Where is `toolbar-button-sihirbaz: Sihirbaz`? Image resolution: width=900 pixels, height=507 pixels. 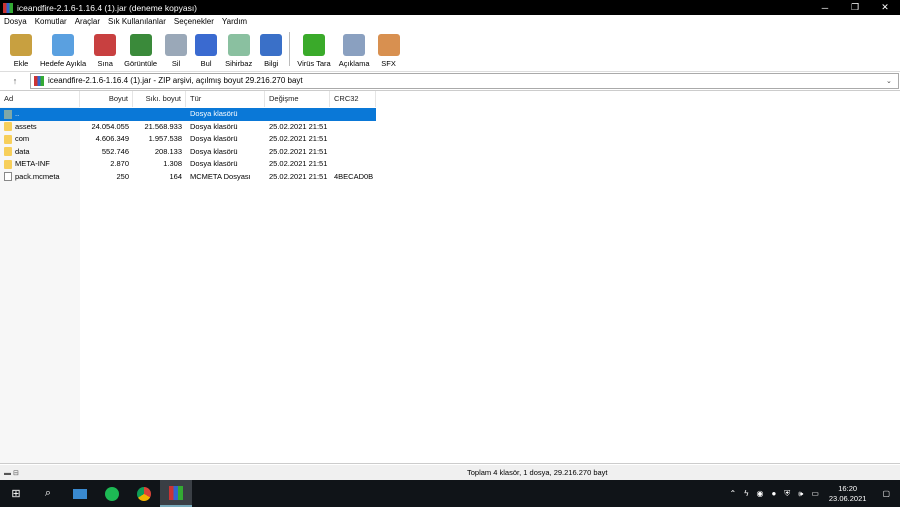
toolbar-button-sihirbaz: Sihirbaz is located at coordinates (238, 48).